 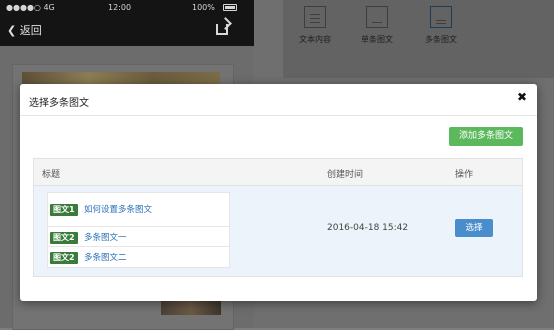 What do you see at coordinates (377, 17) in the screenshot?
I see `single-article-icon` at bounding box center [377, 17].